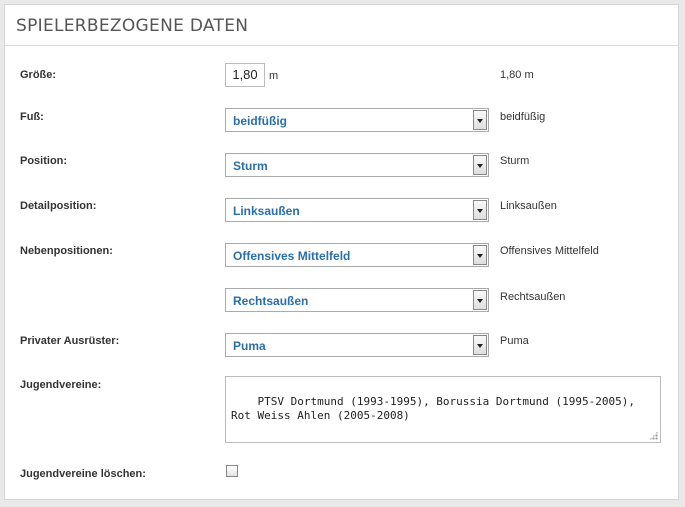  What do you see at coordinates (357, 210) in the screenshot?
I see `detail-position-select: Linksaußen` at bounding box center [357, 210].